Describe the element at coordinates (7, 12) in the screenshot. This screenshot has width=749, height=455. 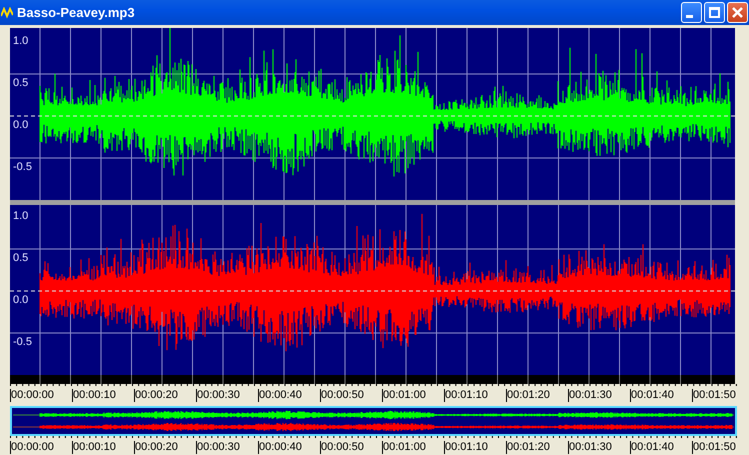
I see `wave-icon` at that location.